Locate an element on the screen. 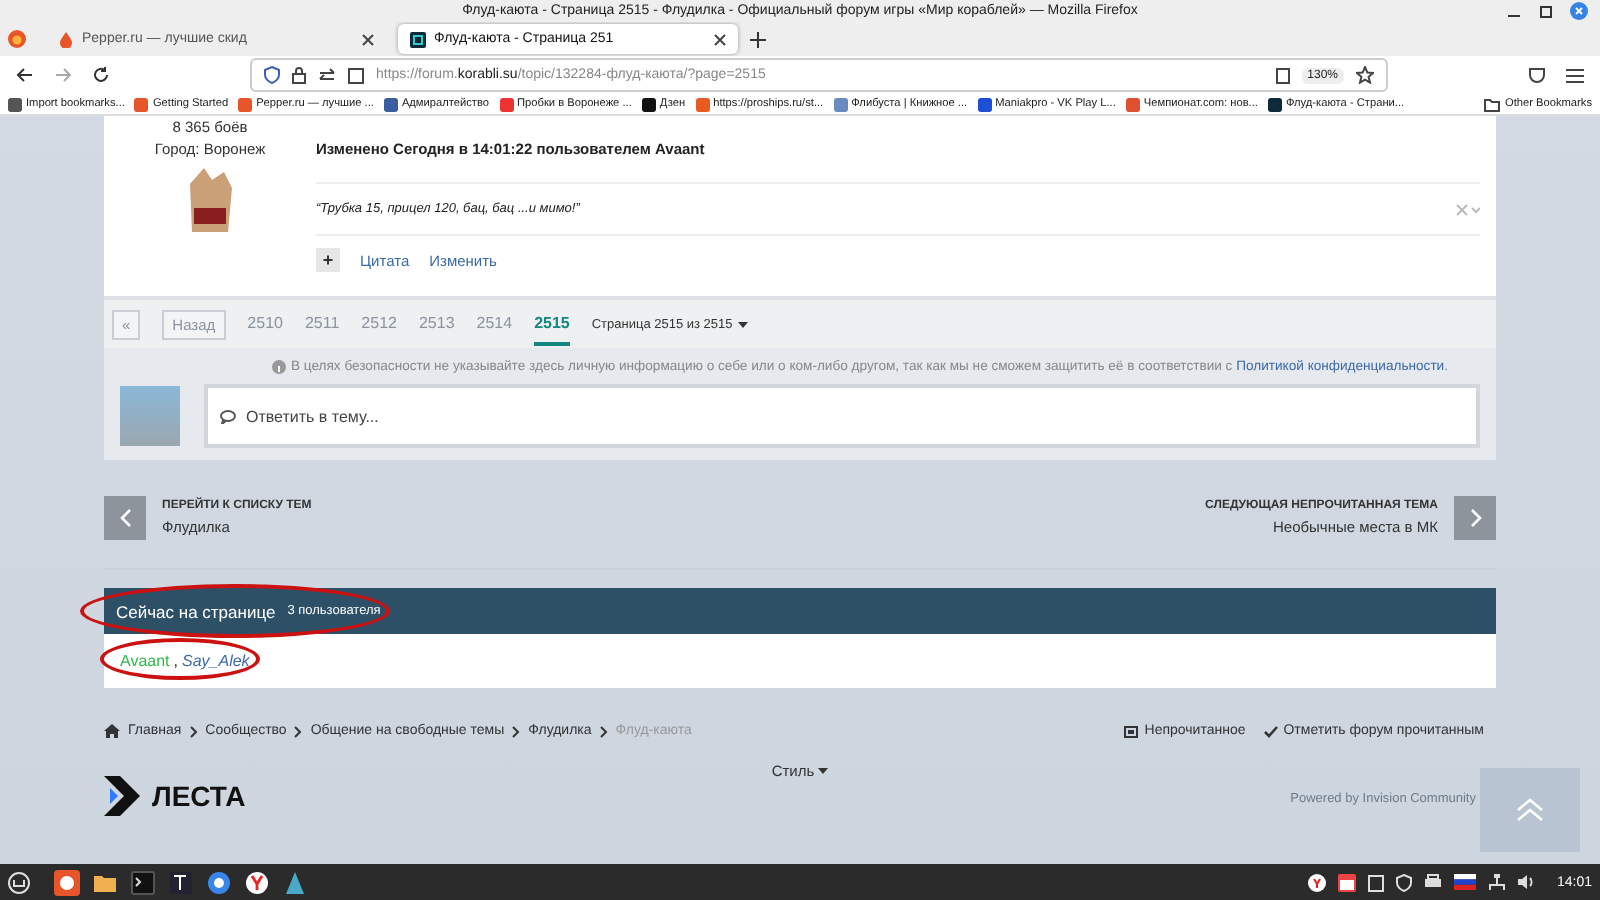 The image size is (1600, 900). speech-bubble-icon is located at coordinates (228, 417).